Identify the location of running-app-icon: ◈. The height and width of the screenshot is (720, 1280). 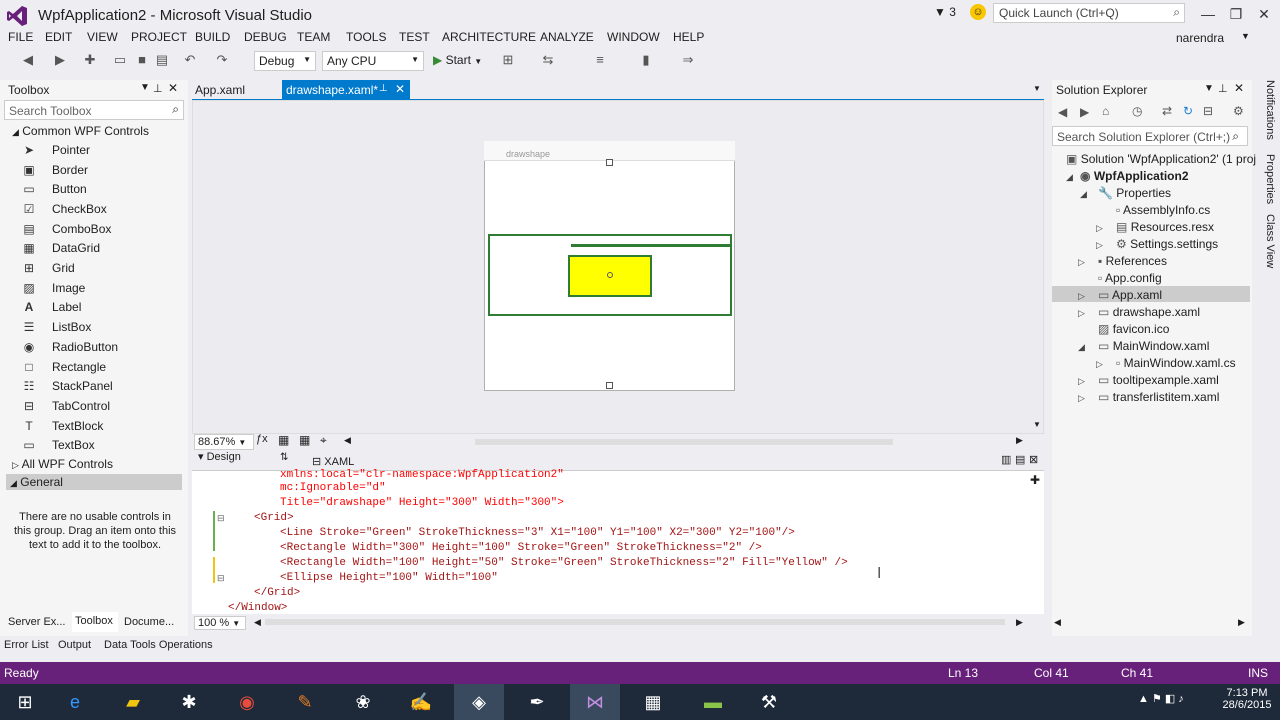
(479, 702).